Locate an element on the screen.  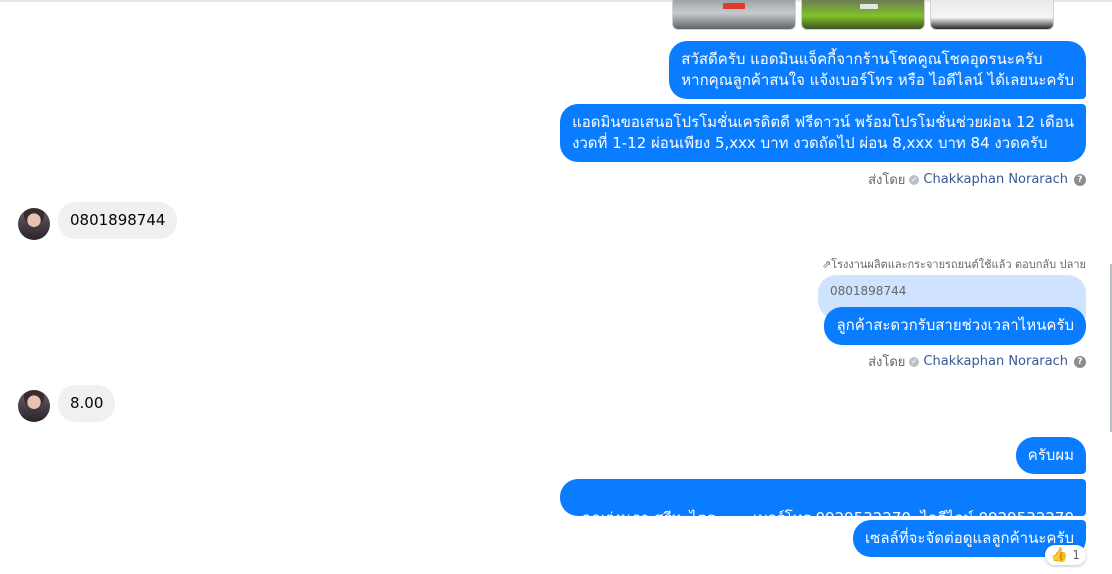
image-attachments is located at coordinates (863, 15).